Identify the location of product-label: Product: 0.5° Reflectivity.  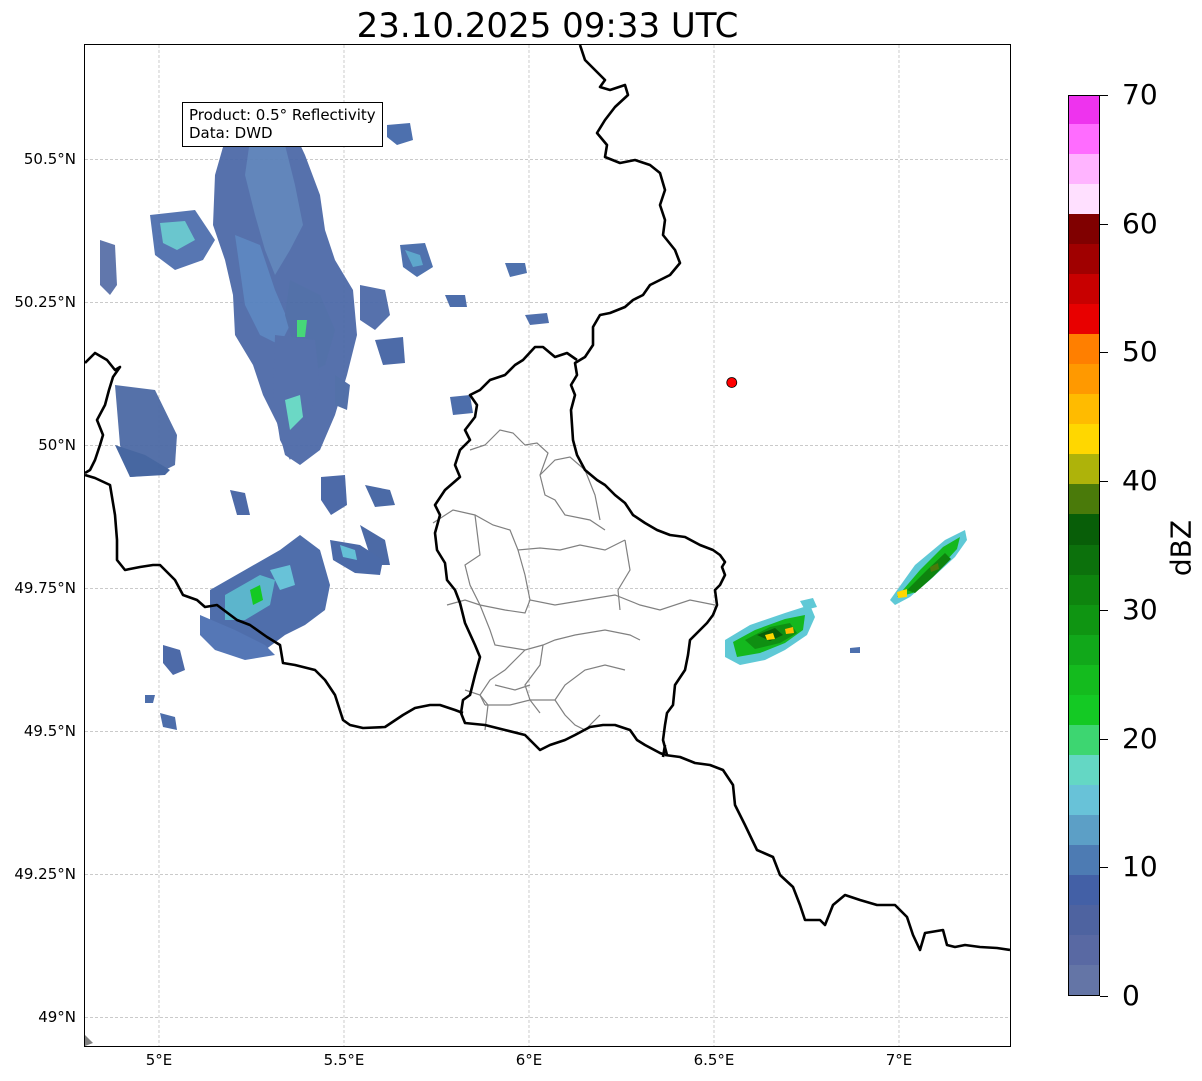
(282, 115).